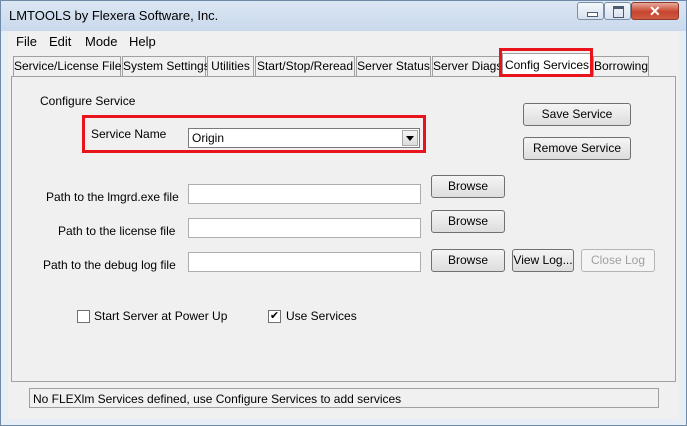 The width and height of the screenshot is (687, 426). Describe the element at coordinates (577, 148) in the screenshot. I see `remove-service-button: Remove Service` at that location.